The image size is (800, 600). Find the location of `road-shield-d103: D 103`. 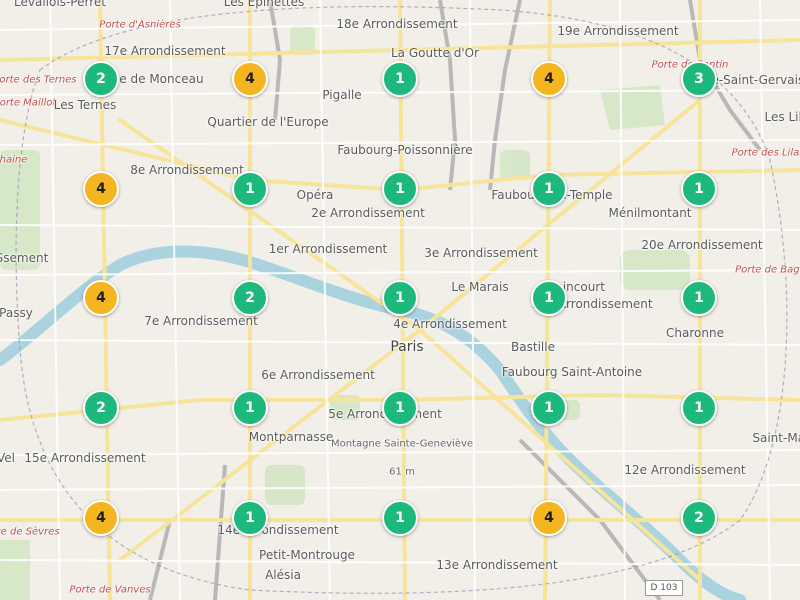

road-shield-d103: D 103 is located at coordinates (664, 588).